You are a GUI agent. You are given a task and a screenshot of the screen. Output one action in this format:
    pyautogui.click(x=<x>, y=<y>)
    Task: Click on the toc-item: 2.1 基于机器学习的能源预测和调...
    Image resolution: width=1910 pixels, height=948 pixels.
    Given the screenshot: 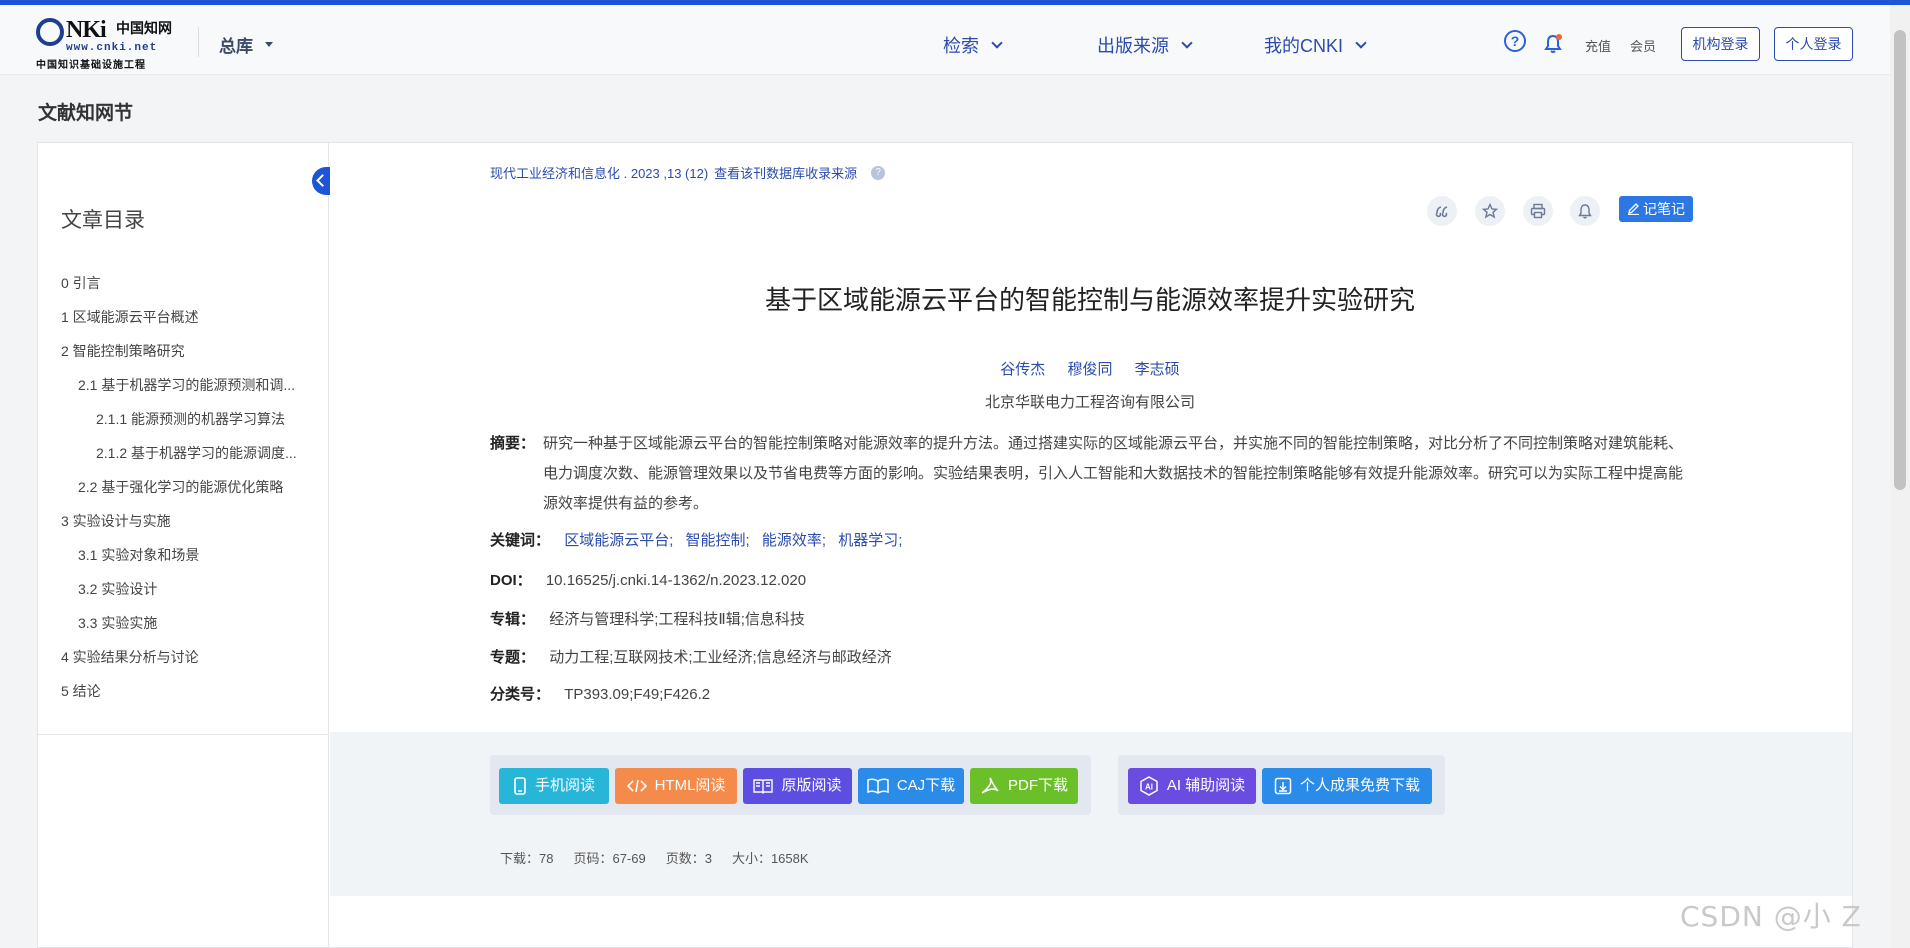 What is the action you would take?
    pyautogui.click(x=191, y=385)
    